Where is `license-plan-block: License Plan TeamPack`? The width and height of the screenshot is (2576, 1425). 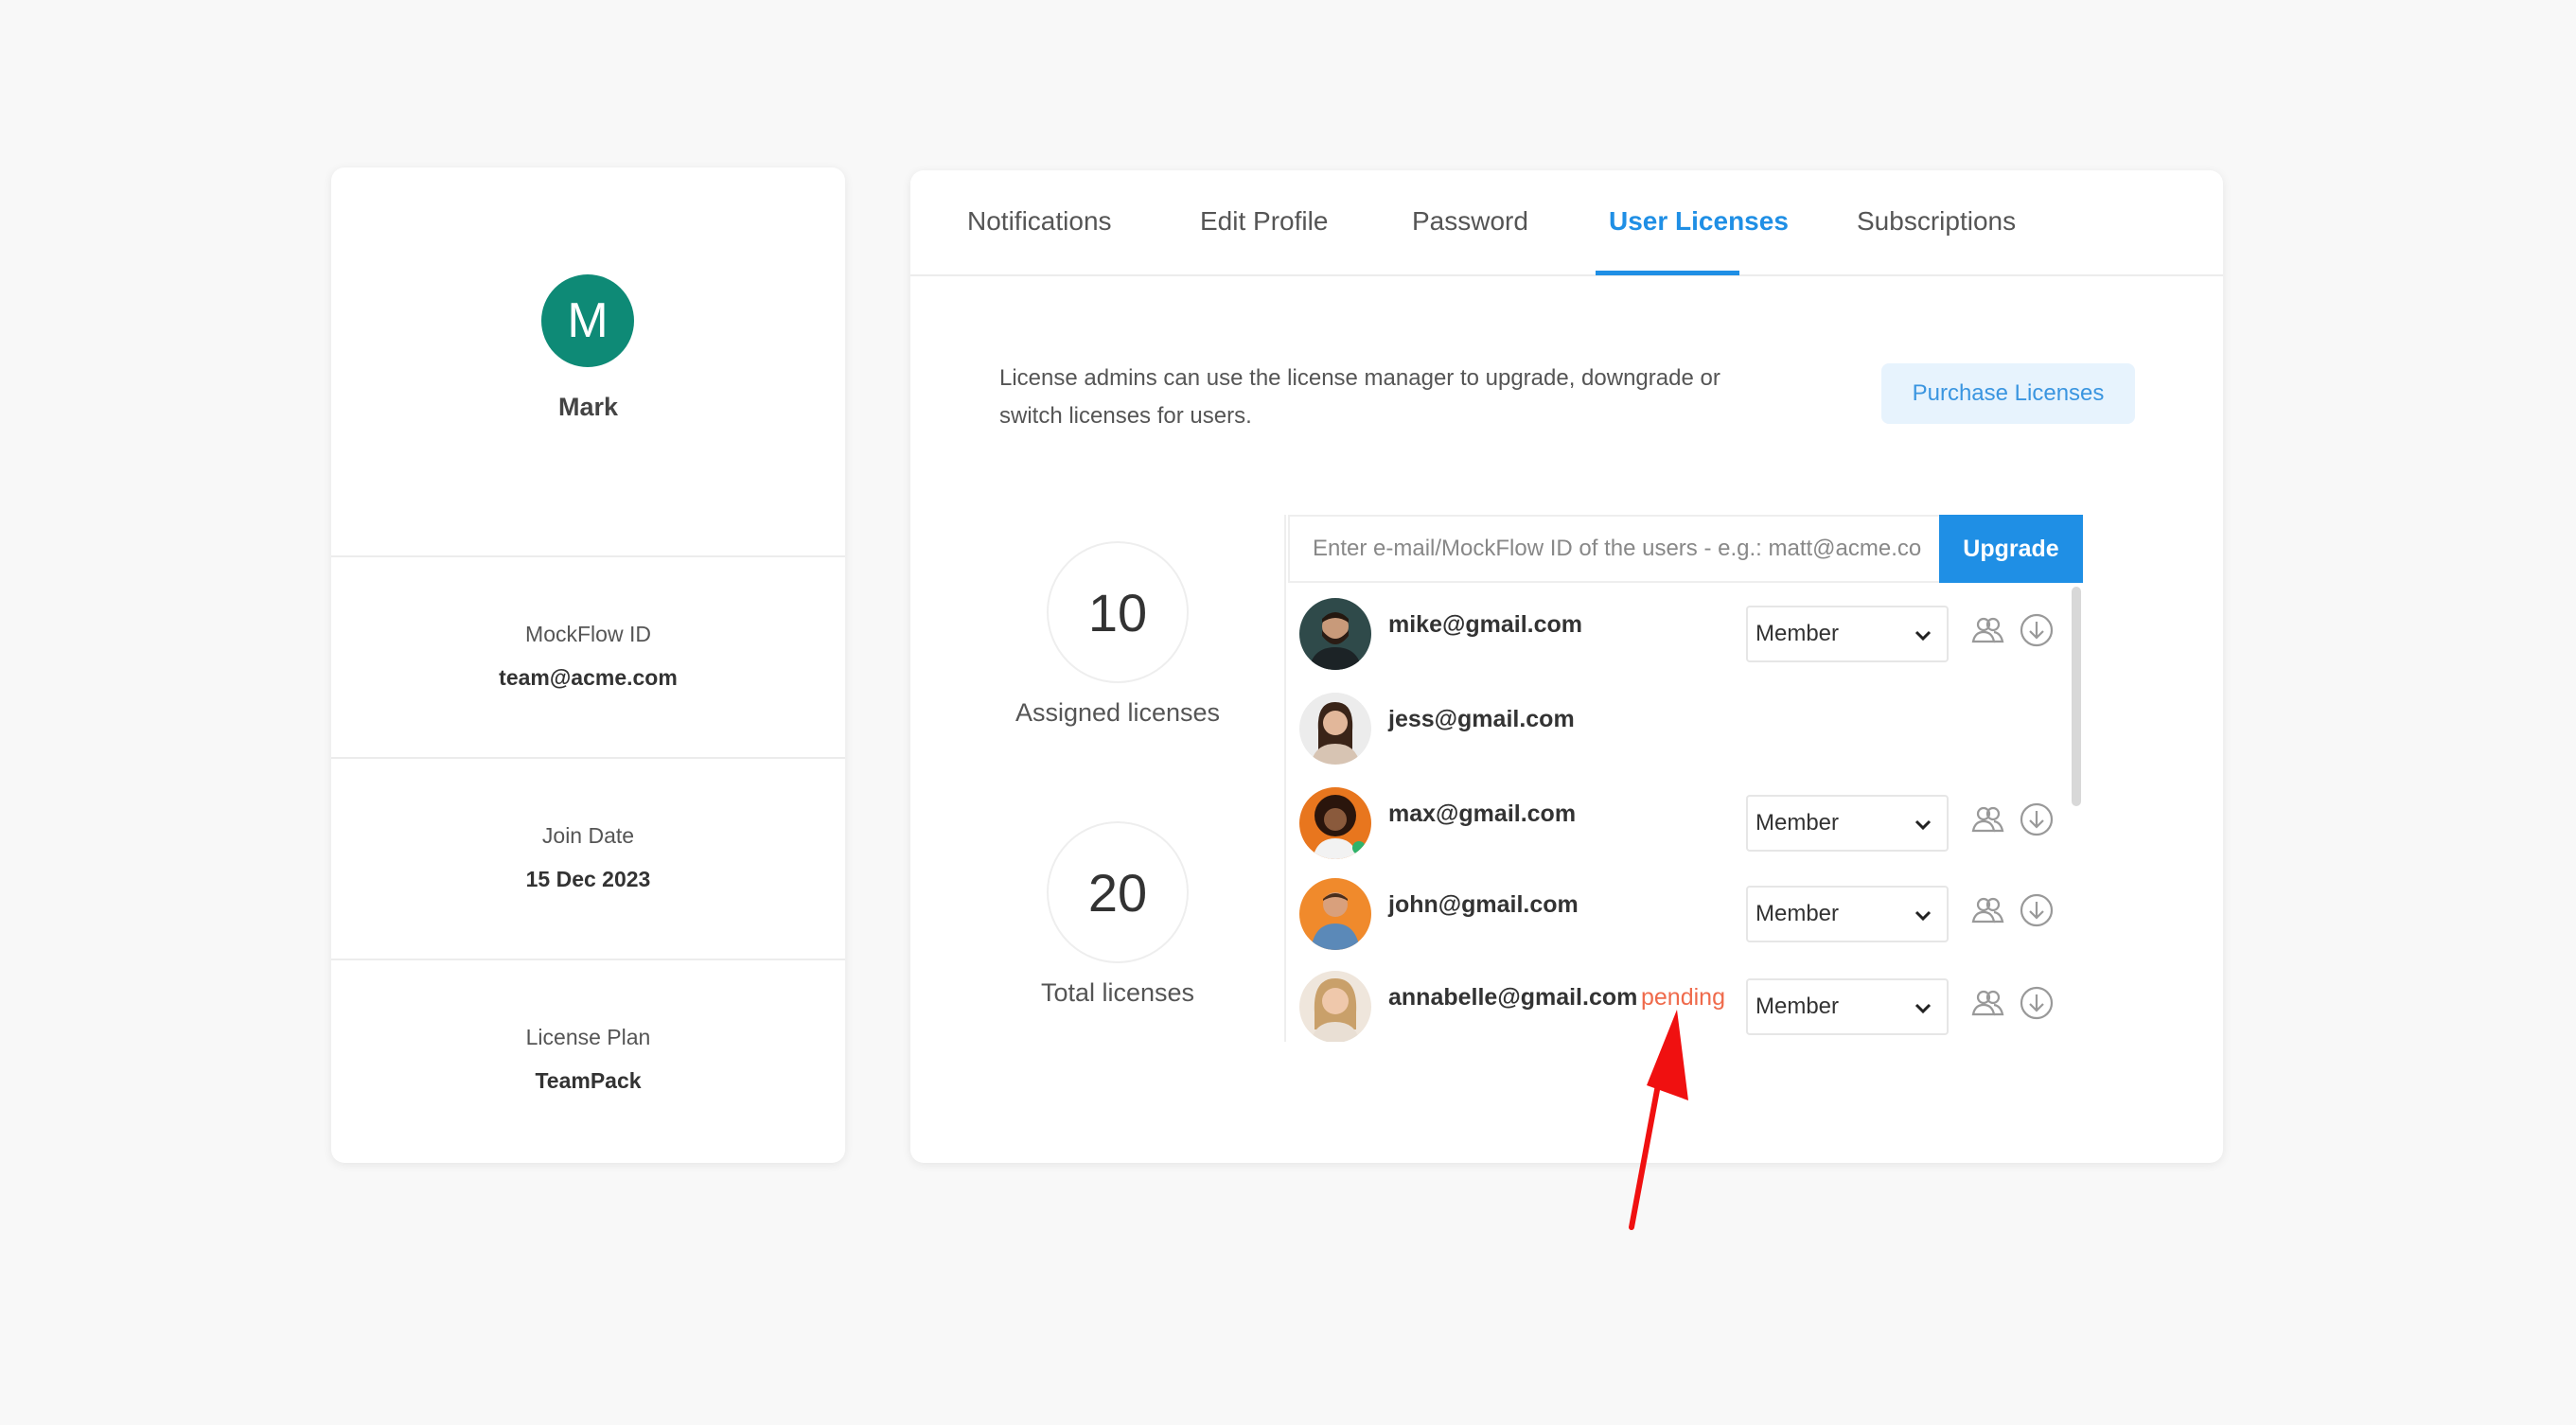
license-plan-block: License Plan TeamPack is located at coordinates (588, 1061).